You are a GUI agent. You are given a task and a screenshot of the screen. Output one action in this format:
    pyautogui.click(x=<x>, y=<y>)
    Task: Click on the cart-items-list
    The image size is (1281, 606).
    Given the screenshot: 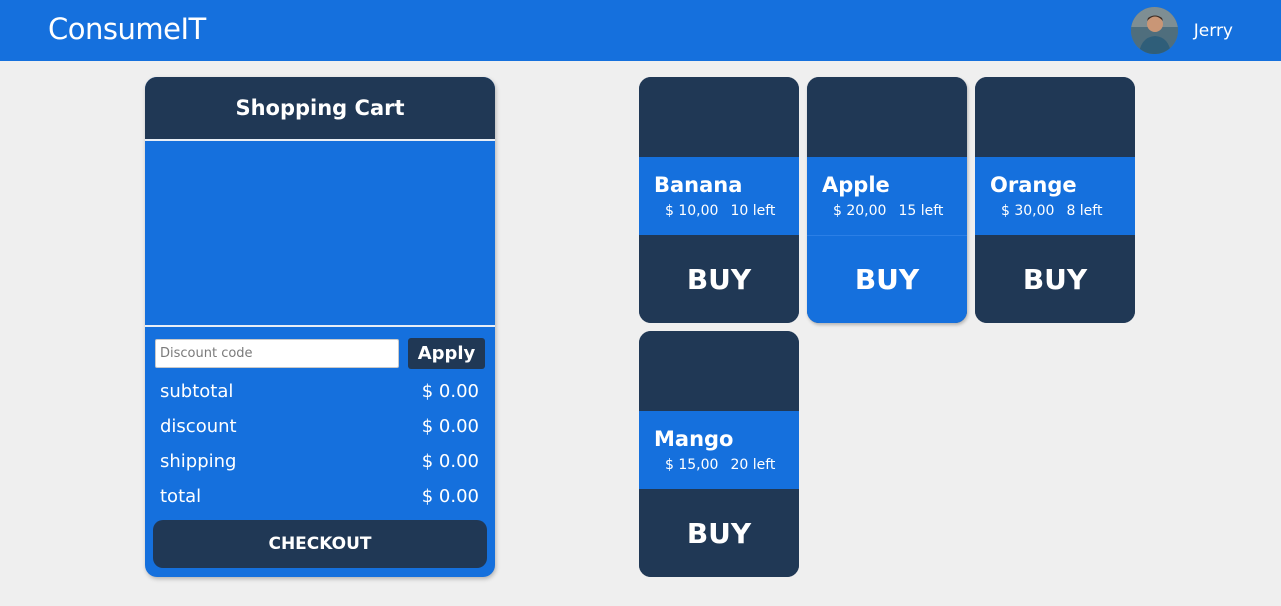 What is the action you would take?
    pyautogui.click(x=320, y=234)
    